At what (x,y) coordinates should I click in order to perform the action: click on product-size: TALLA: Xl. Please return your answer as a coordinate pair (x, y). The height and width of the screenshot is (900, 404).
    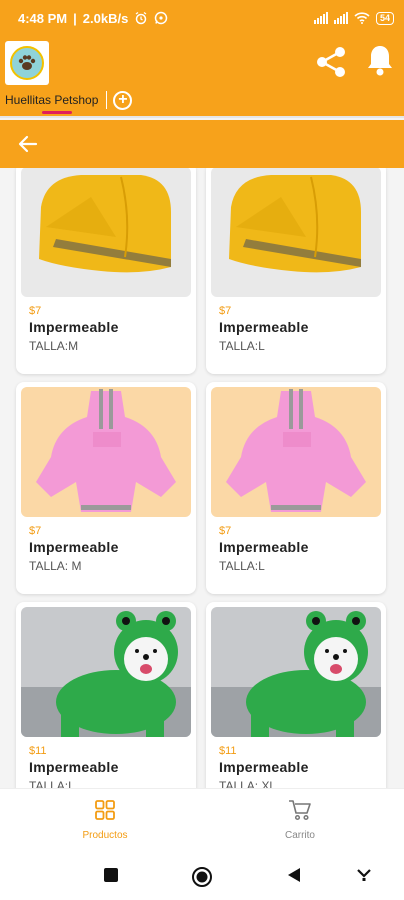
    Looking at the image, I should click on (246, 783).